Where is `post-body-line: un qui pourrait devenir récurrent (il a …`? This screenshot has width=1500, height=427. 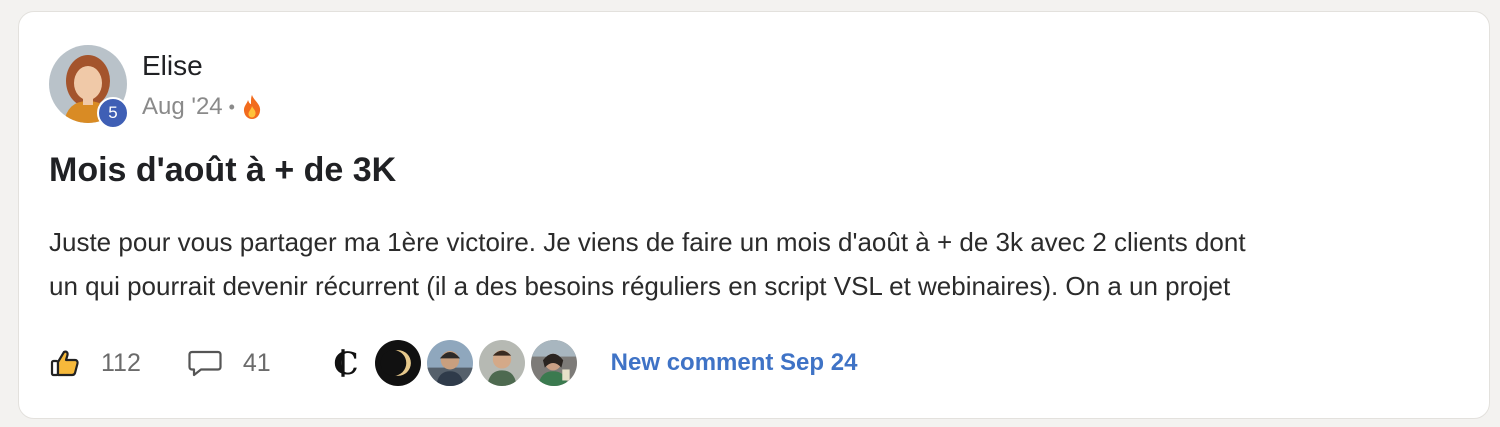
post-body-line: un qui pourrait devenir récurrent (il a … is located at coordinates (640, 286).